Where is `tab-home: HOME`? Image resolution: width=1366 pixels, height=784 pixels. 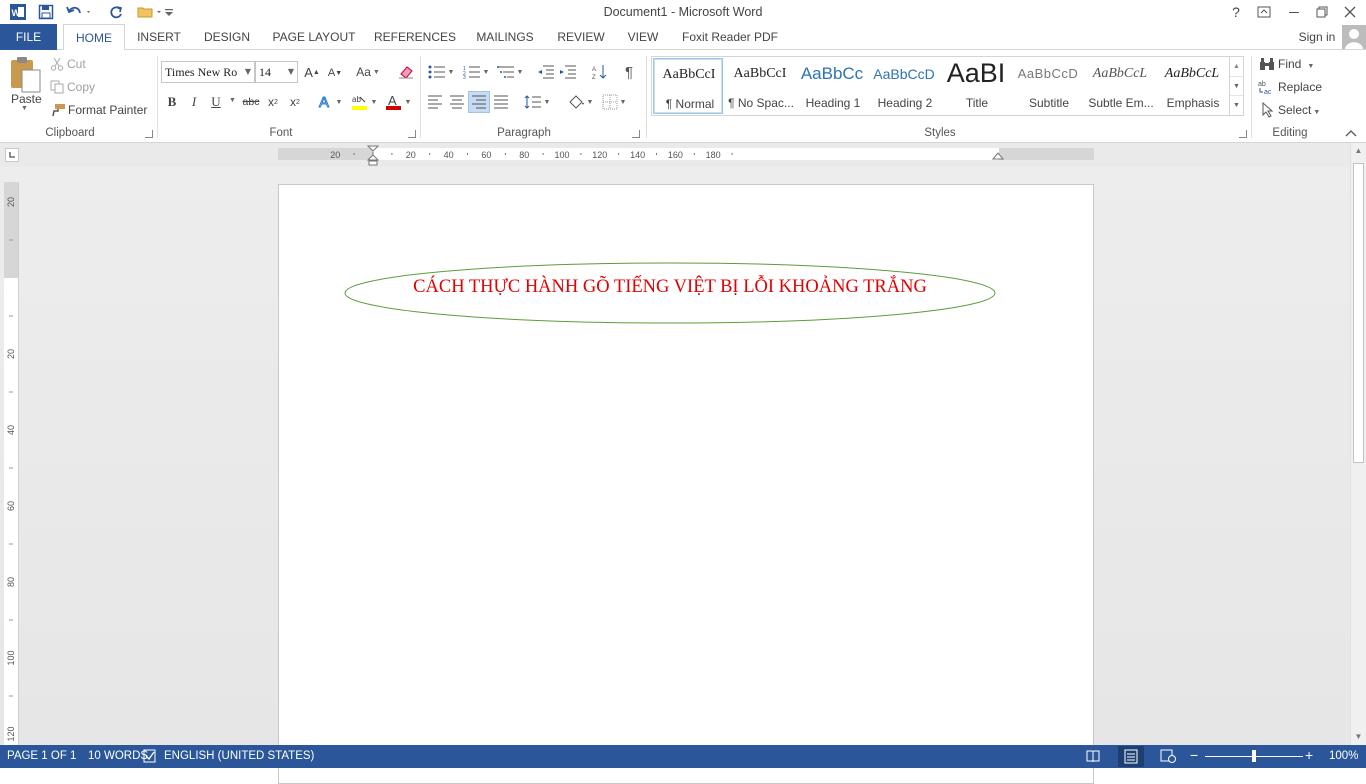
tab-home: HOME is located at coordinates (94, 37).